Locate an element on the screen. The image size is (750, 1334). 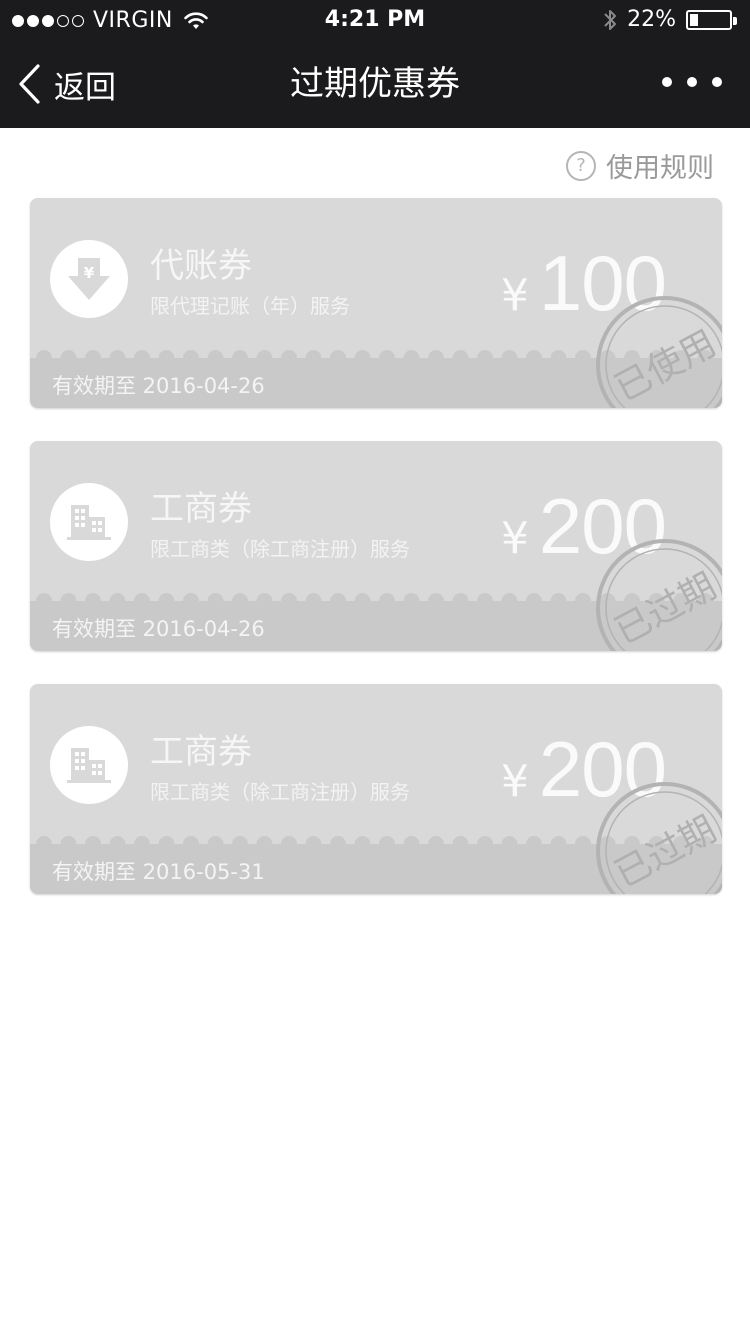
coupon-icon-badge: ¥ is located at coordinates (89, 279).